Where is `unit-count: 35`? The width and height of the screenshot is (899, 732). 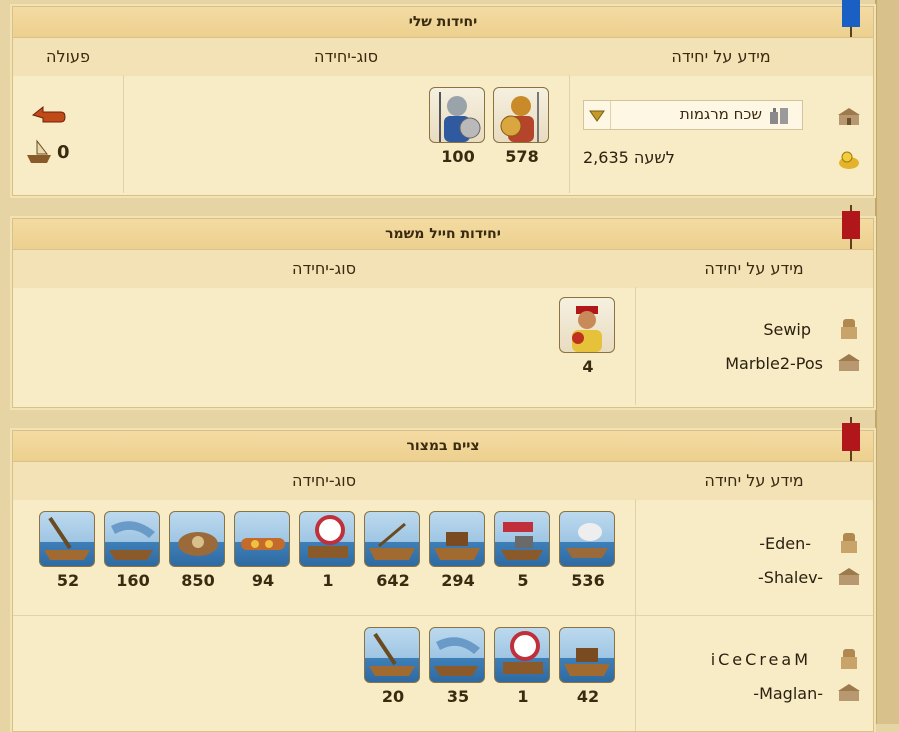
unit-count: 35 is located at coordinates (458, 696).